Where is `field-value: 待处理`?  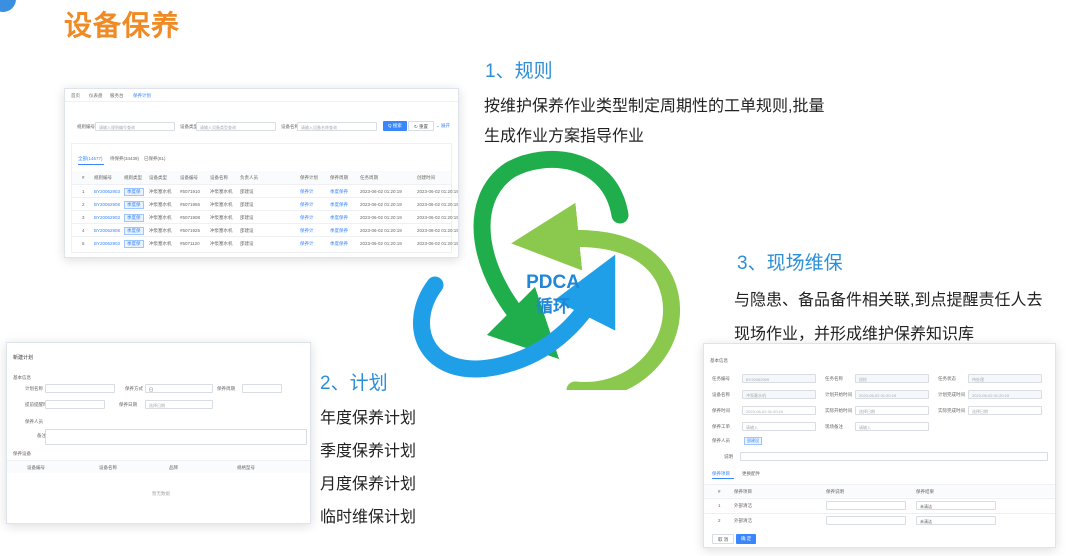 field-value: 待处理 is located at coordinates (1005, 378).